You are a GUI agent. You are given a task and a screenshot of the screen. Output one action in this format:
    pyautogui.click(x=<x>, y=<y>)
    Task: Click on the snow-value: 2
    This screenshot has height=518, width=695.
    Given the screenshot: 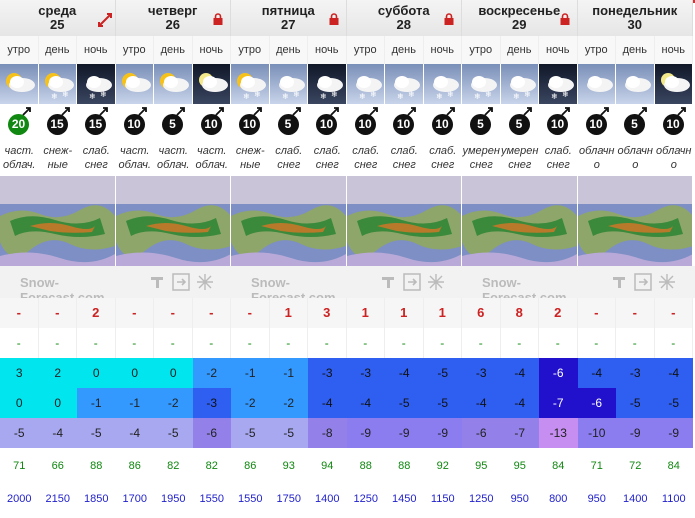 What is the action you would take?
    pyautogui.click(x=96, y=313)
    